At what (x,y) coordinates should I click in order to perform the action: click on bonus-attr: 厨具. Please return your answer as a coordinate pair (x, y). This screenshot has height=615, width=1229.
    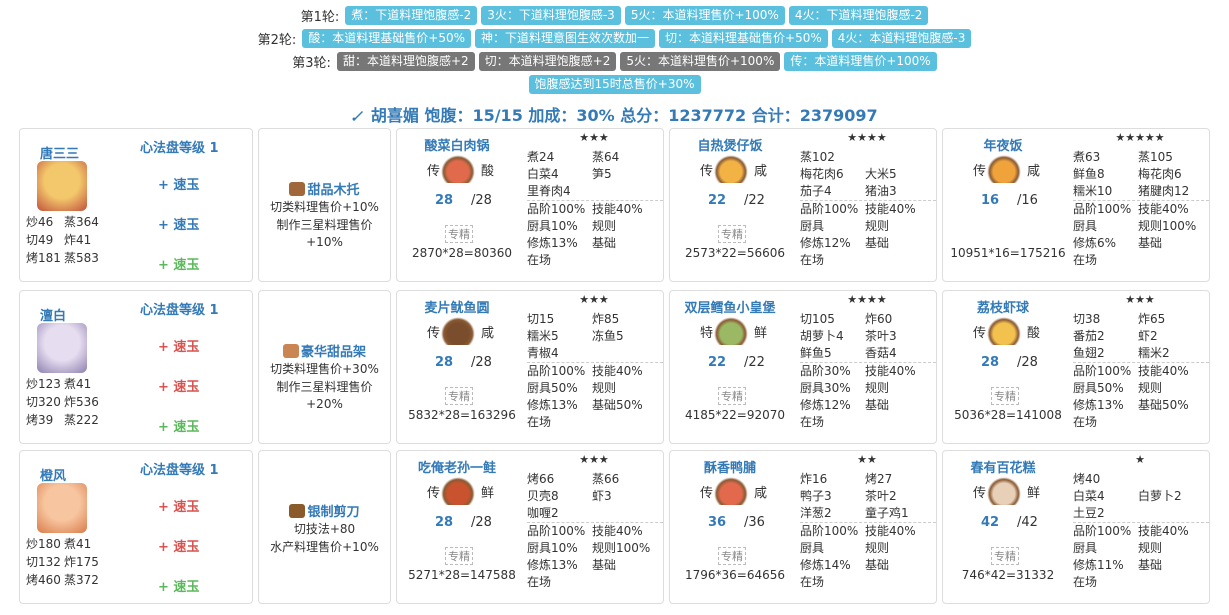
    Looking at the image, I should click on (812, 226).